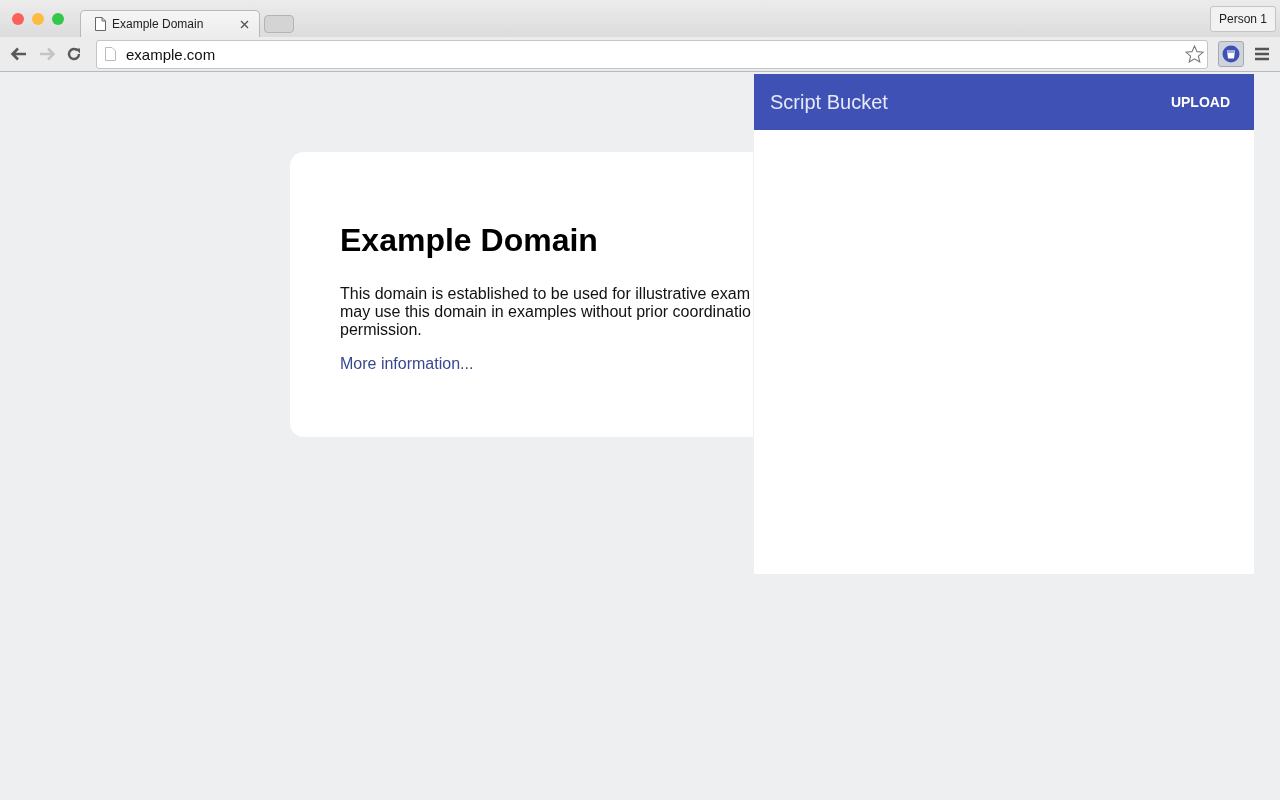 The image size is (1280, 800). I want to click on menu-icon, so click(1262, 54).